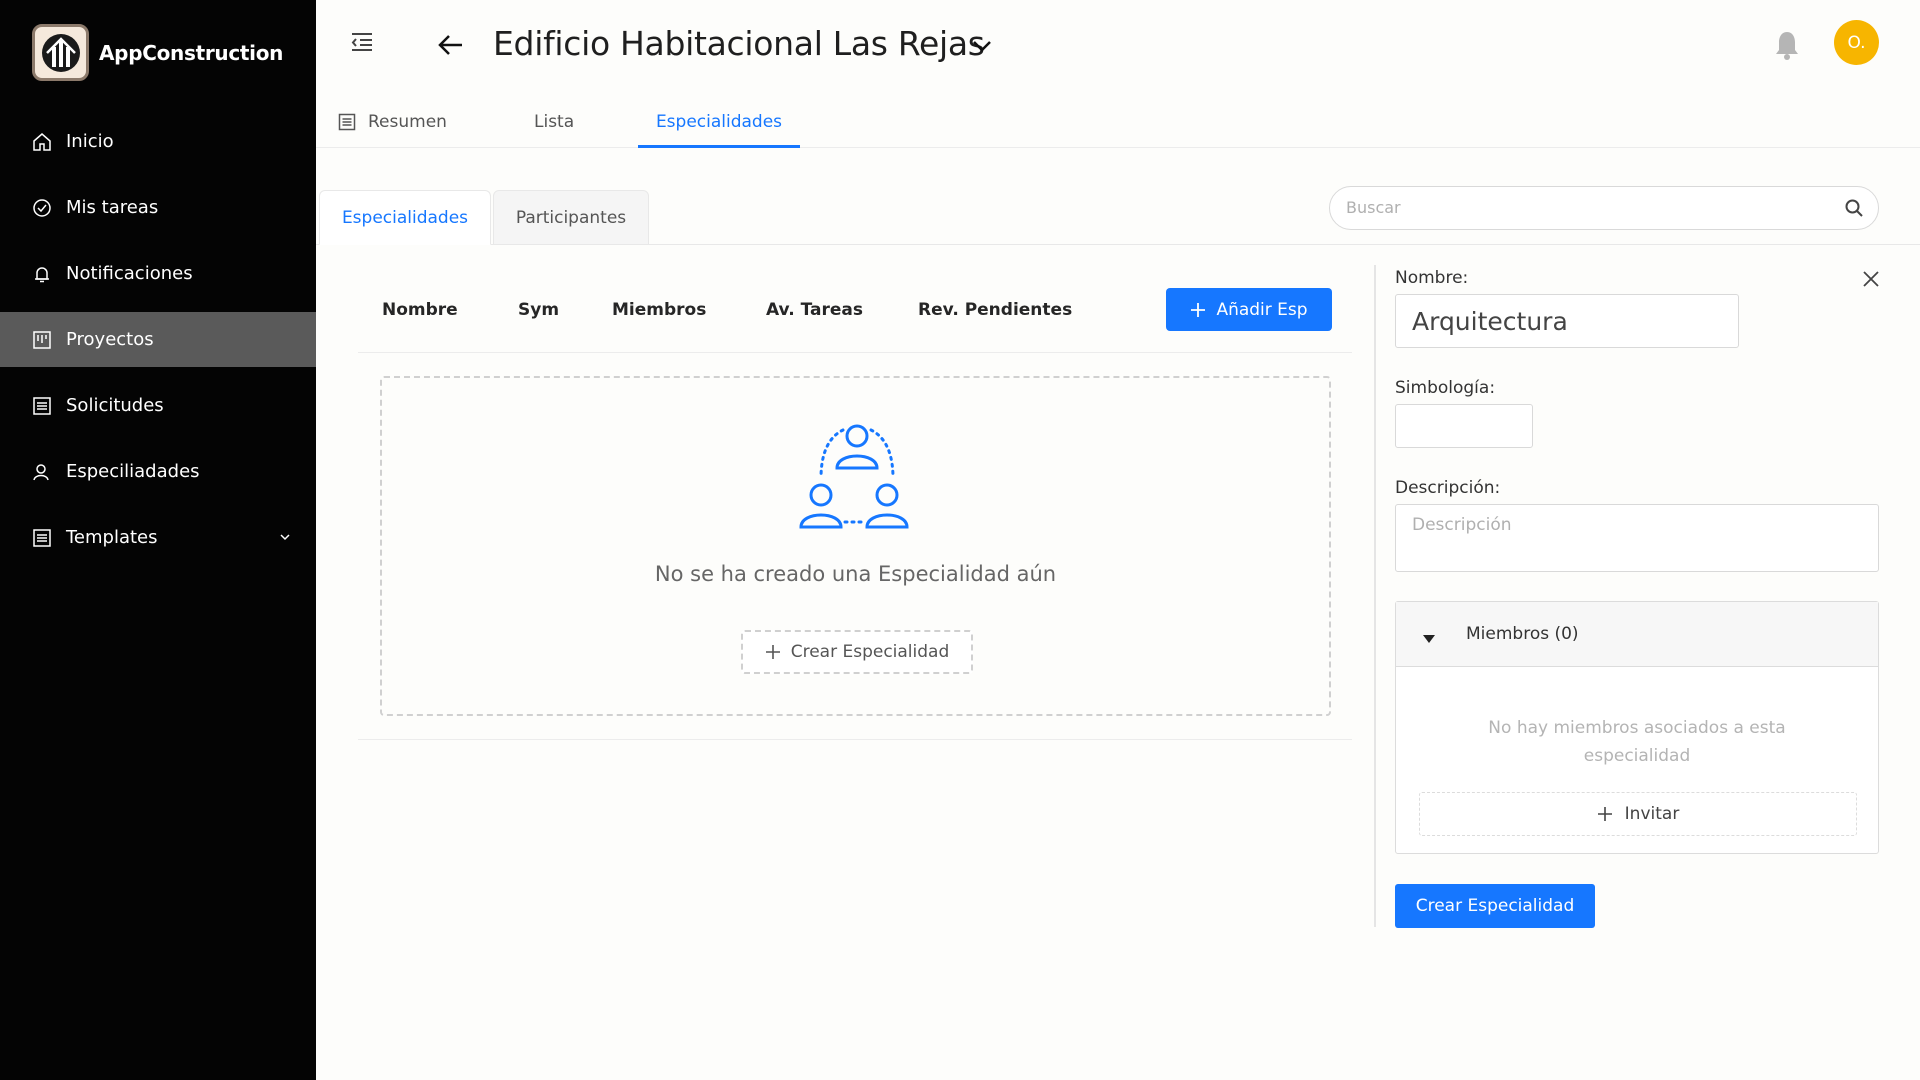 This screenshot has height=1080, width=1920. Describe the element at coordinates (42, 208) in the screenshot. I see `check-circle-icon` at that location.